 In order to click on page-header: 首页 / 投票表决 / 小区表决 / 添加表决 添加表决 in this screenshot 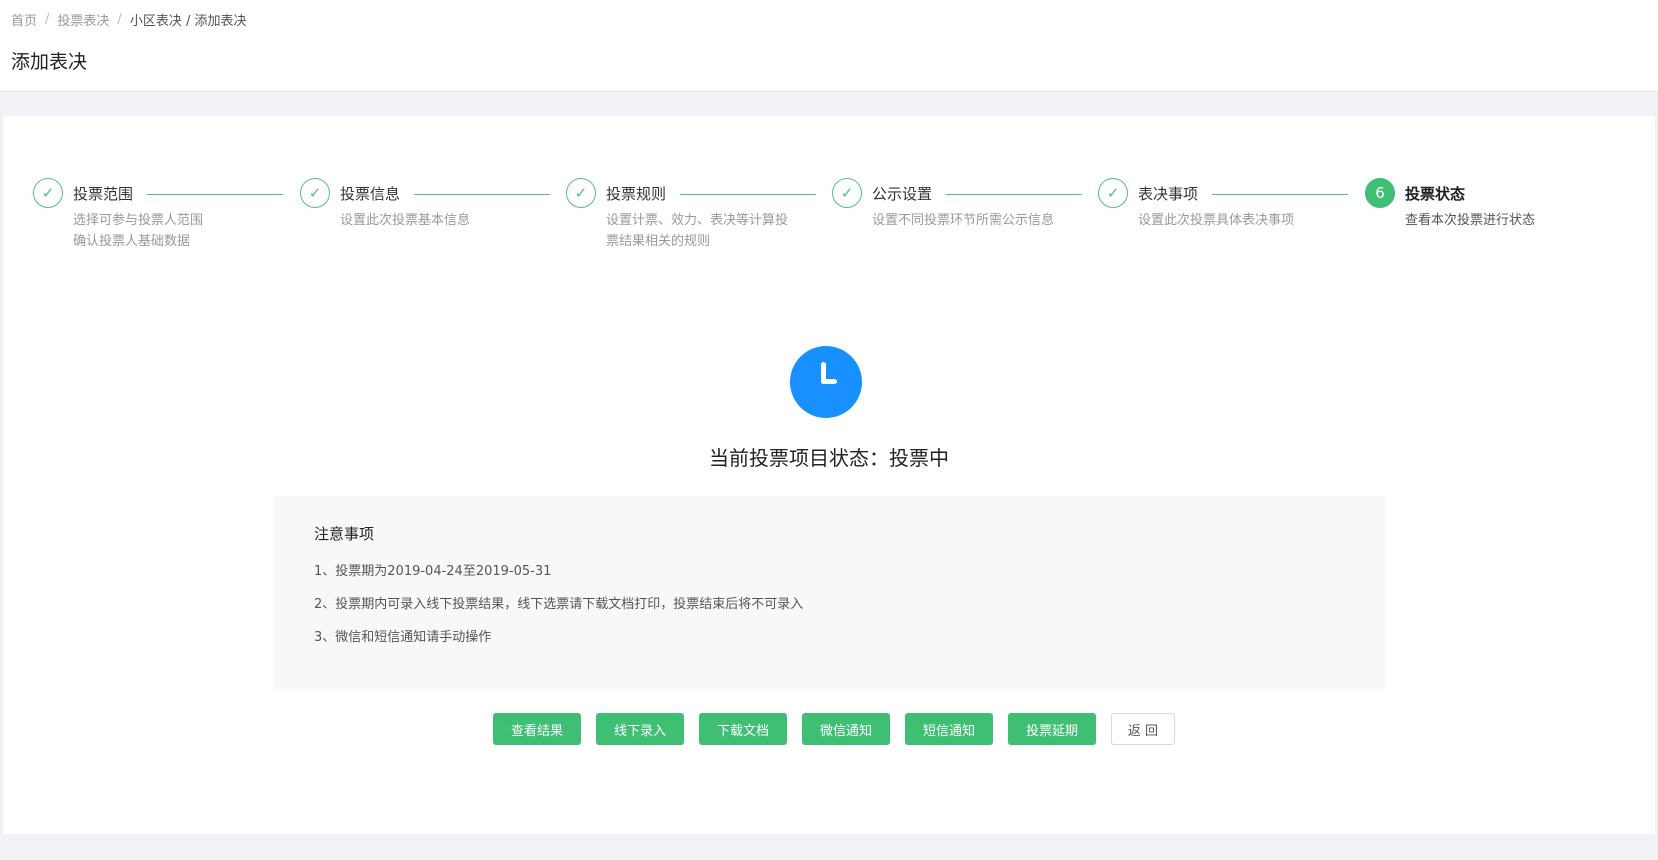, I will do `click(829, 46)`.